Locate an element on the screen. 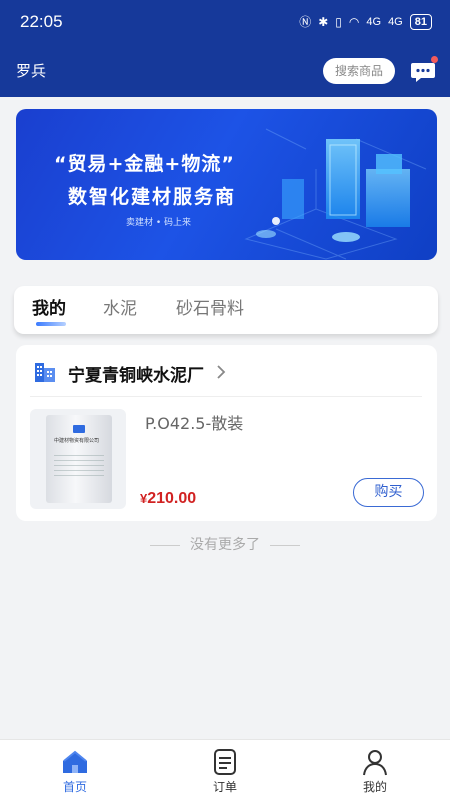  banner-slogan: “贸易+金融+物流” is located at coordinates (144, 164).